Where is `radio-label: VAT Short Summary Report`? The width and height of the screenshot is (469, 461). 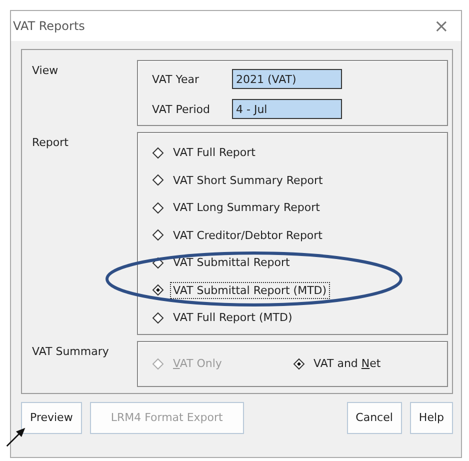
radio-label: VAT Short Summary Report is located at coordinates (248, 180).